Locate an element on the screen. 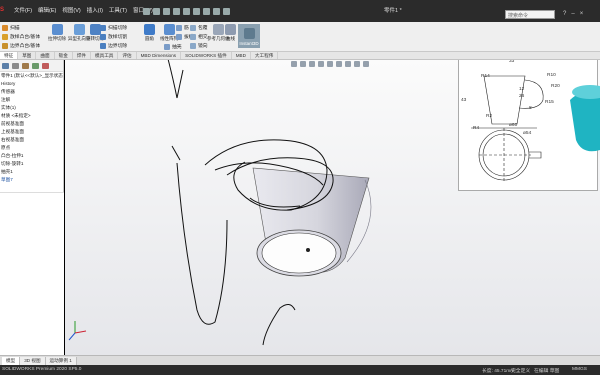  tree-item-extrude: 凸台-拉伸1 is located at coordinates (31, 156).